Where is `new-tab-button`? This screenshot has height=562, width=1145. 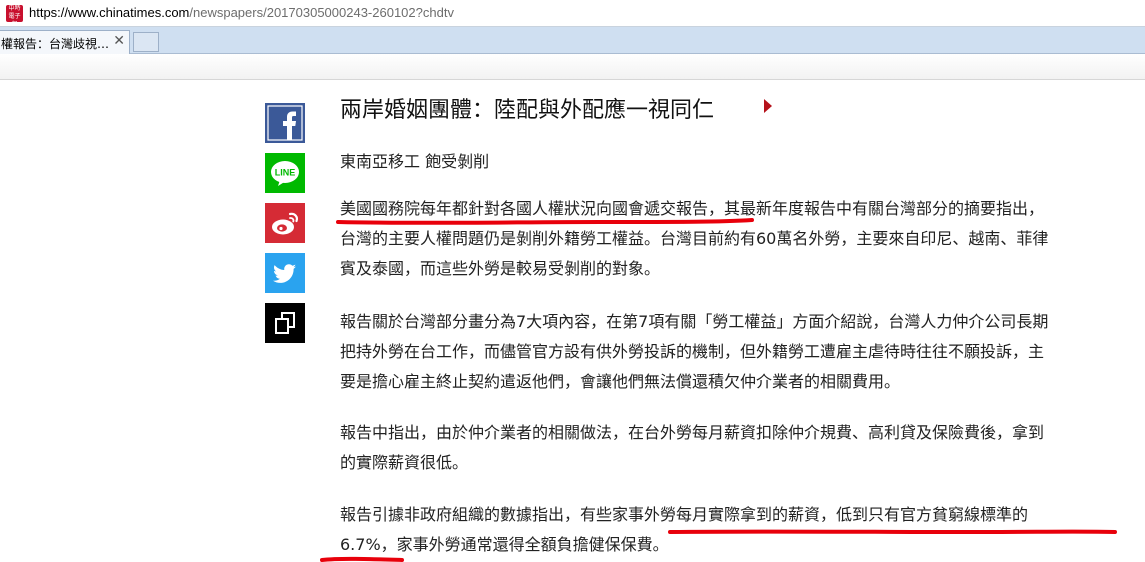 new-tab-button is located at coordinates (146, 42).